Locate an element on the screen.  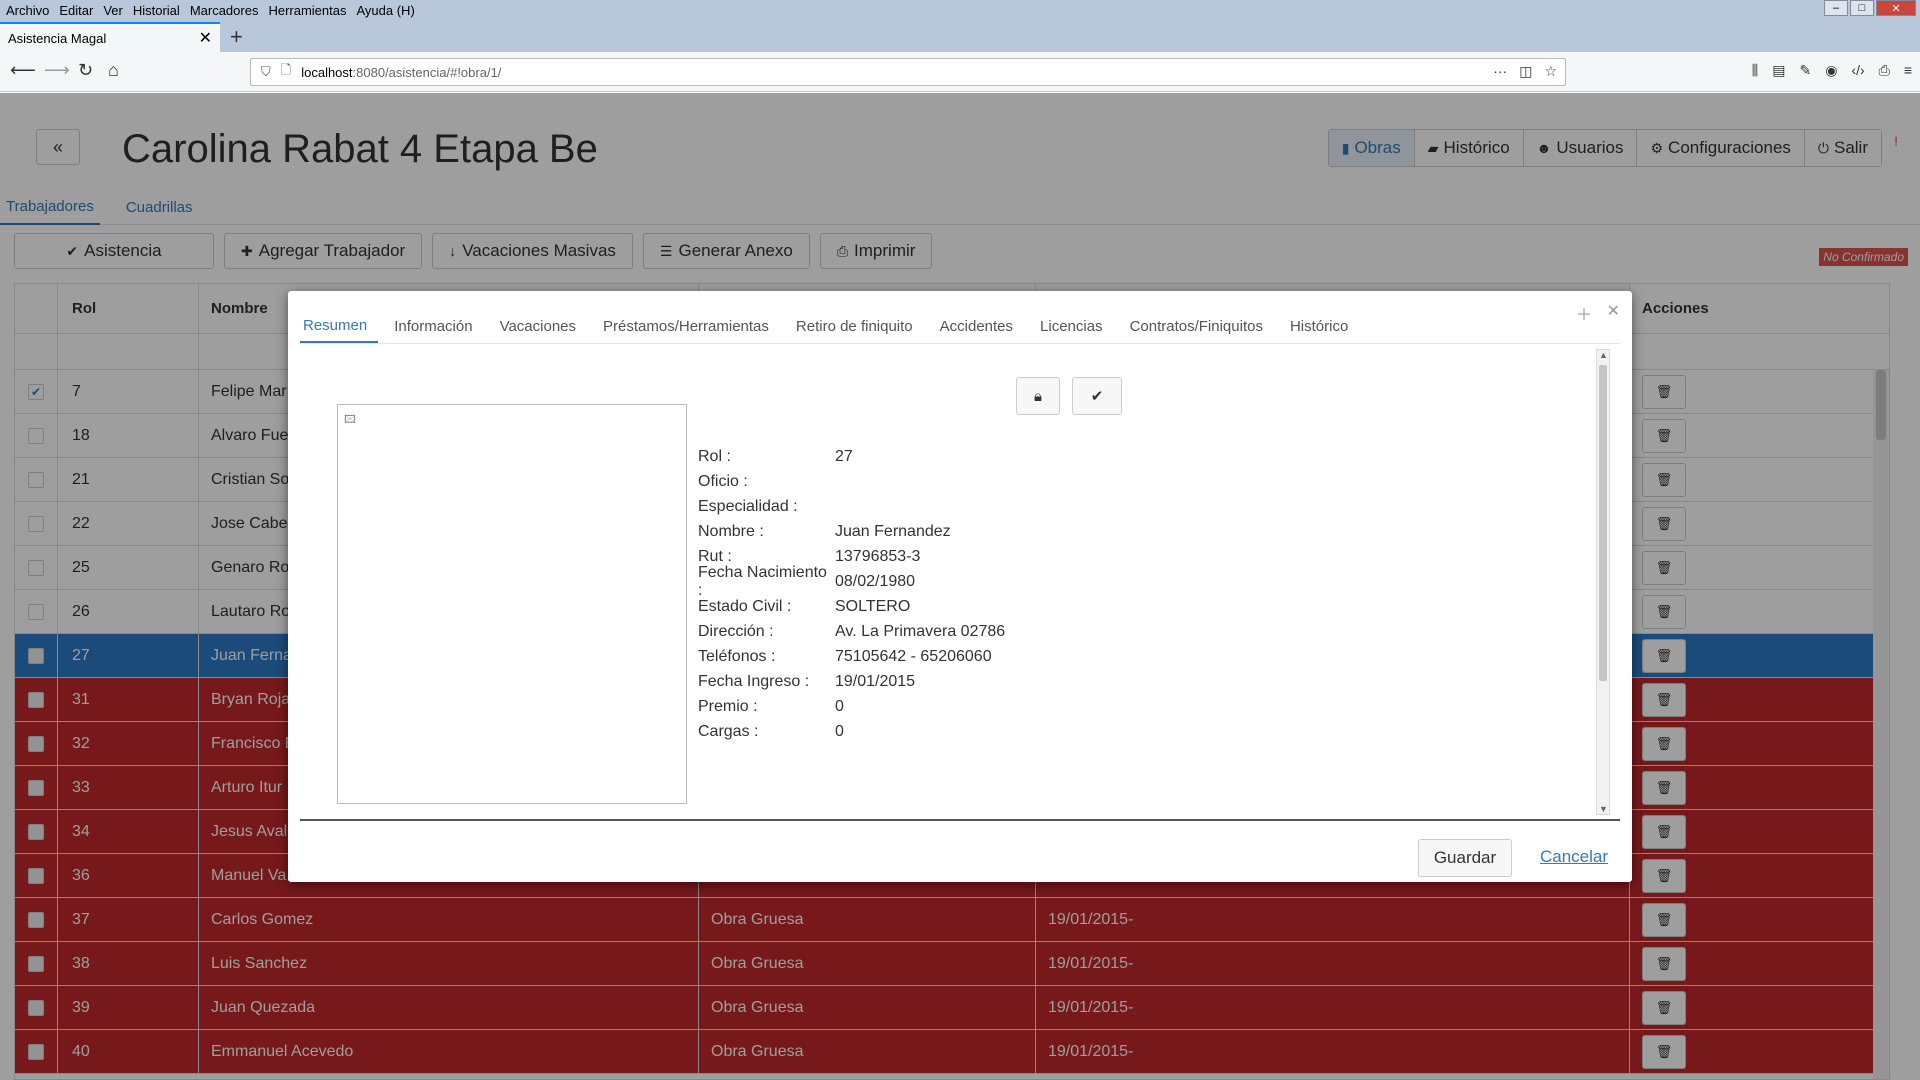
field-value: 08/02/1980 is located at coordinates (875, 581).